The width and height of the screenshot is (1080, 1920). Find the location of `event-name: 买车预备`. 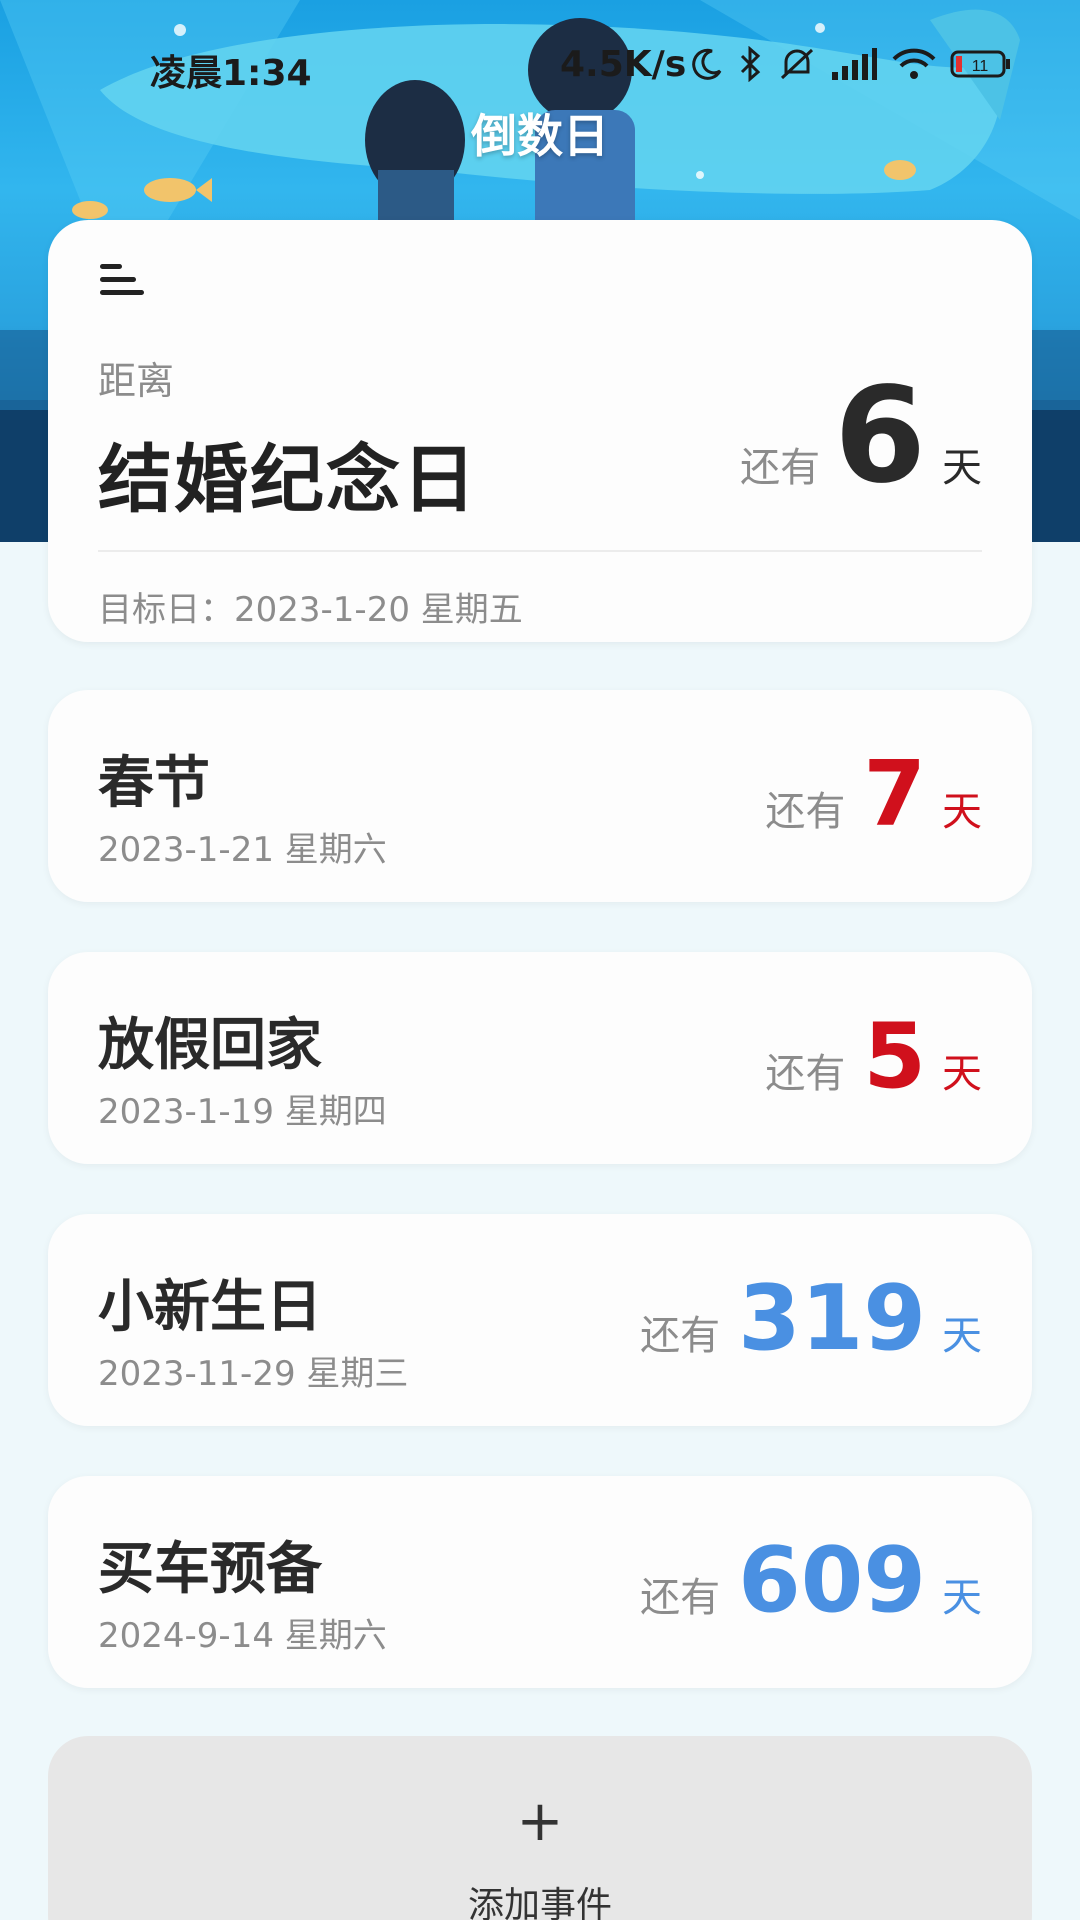

event-name: 买车预备 is located at coordinates (210, 1569).